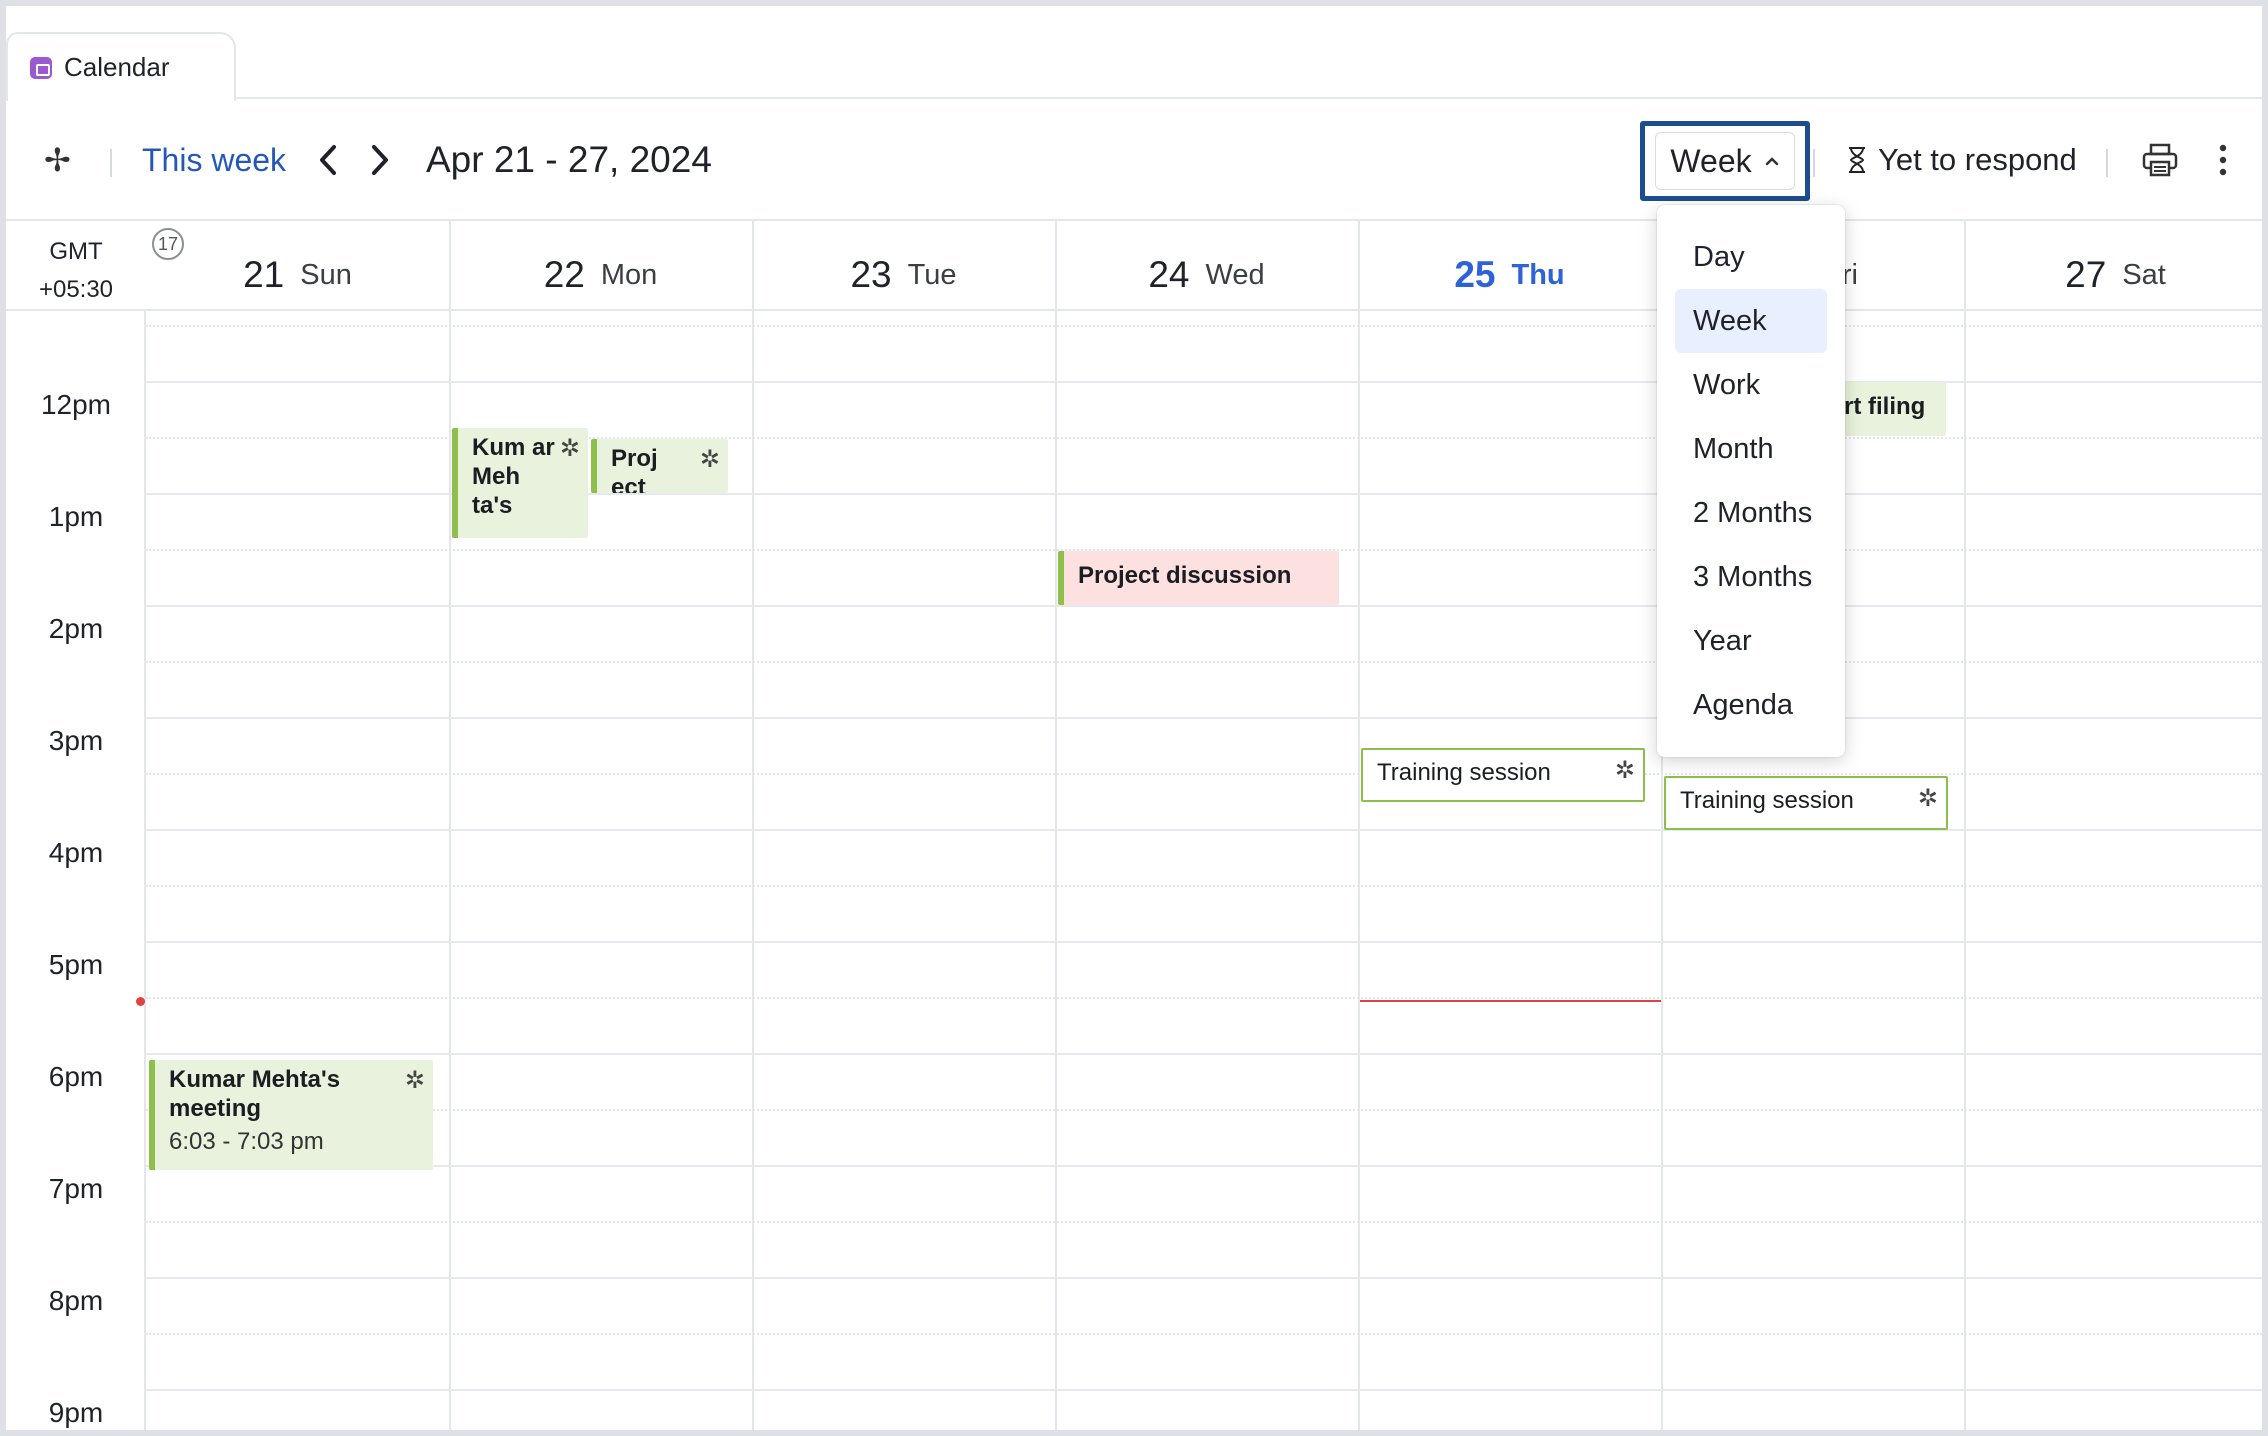  Describe the element at coordinates (1751, 513) in the screenshot. I see `view-option-2-months: 2 Months` at that location.